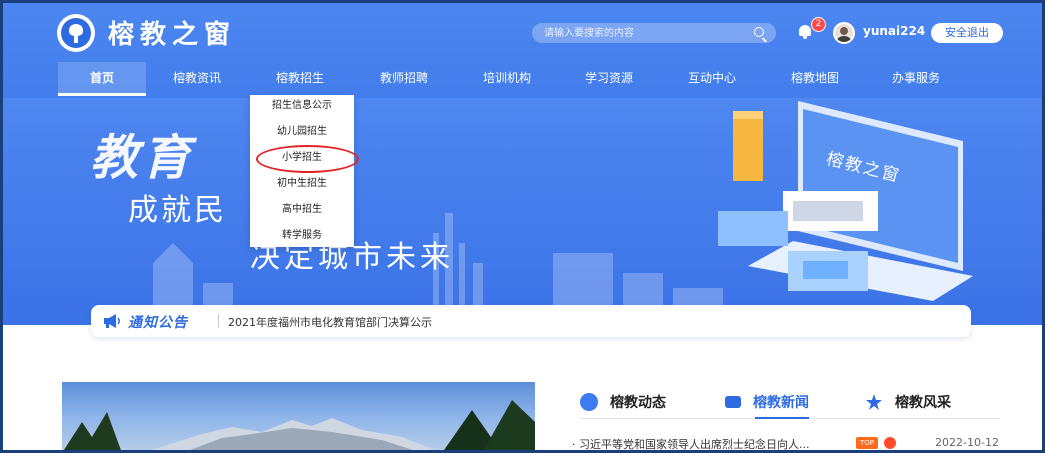 The image size is (1045, 453). I want to click on red-circle-annotation, so click(307, 159).